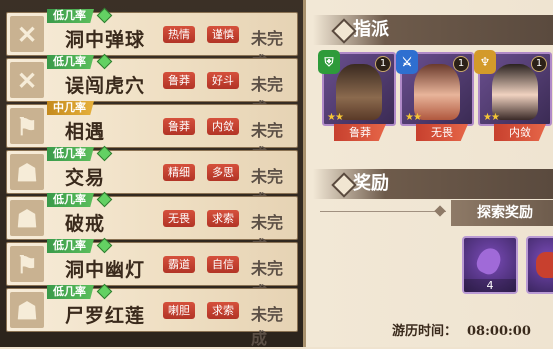 This screenshot has height=349, width=553. I want to click on divider-diamond-icon, so click(440, 211).